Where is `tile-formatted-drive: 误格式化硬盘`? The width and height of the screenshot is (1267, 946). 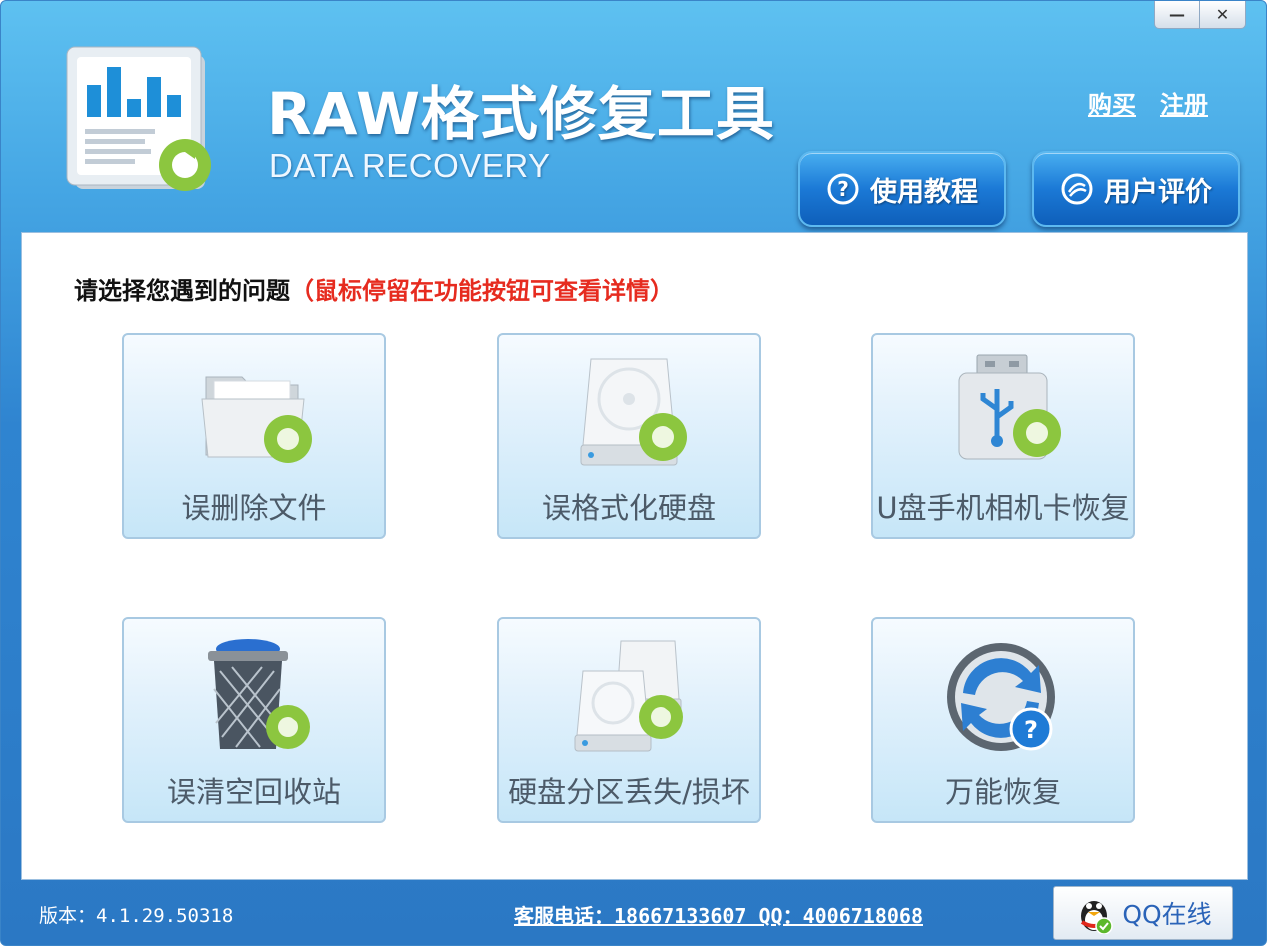
tile-formatted-drive: 误格式化硬盘 is located at coordinates (629, 436).